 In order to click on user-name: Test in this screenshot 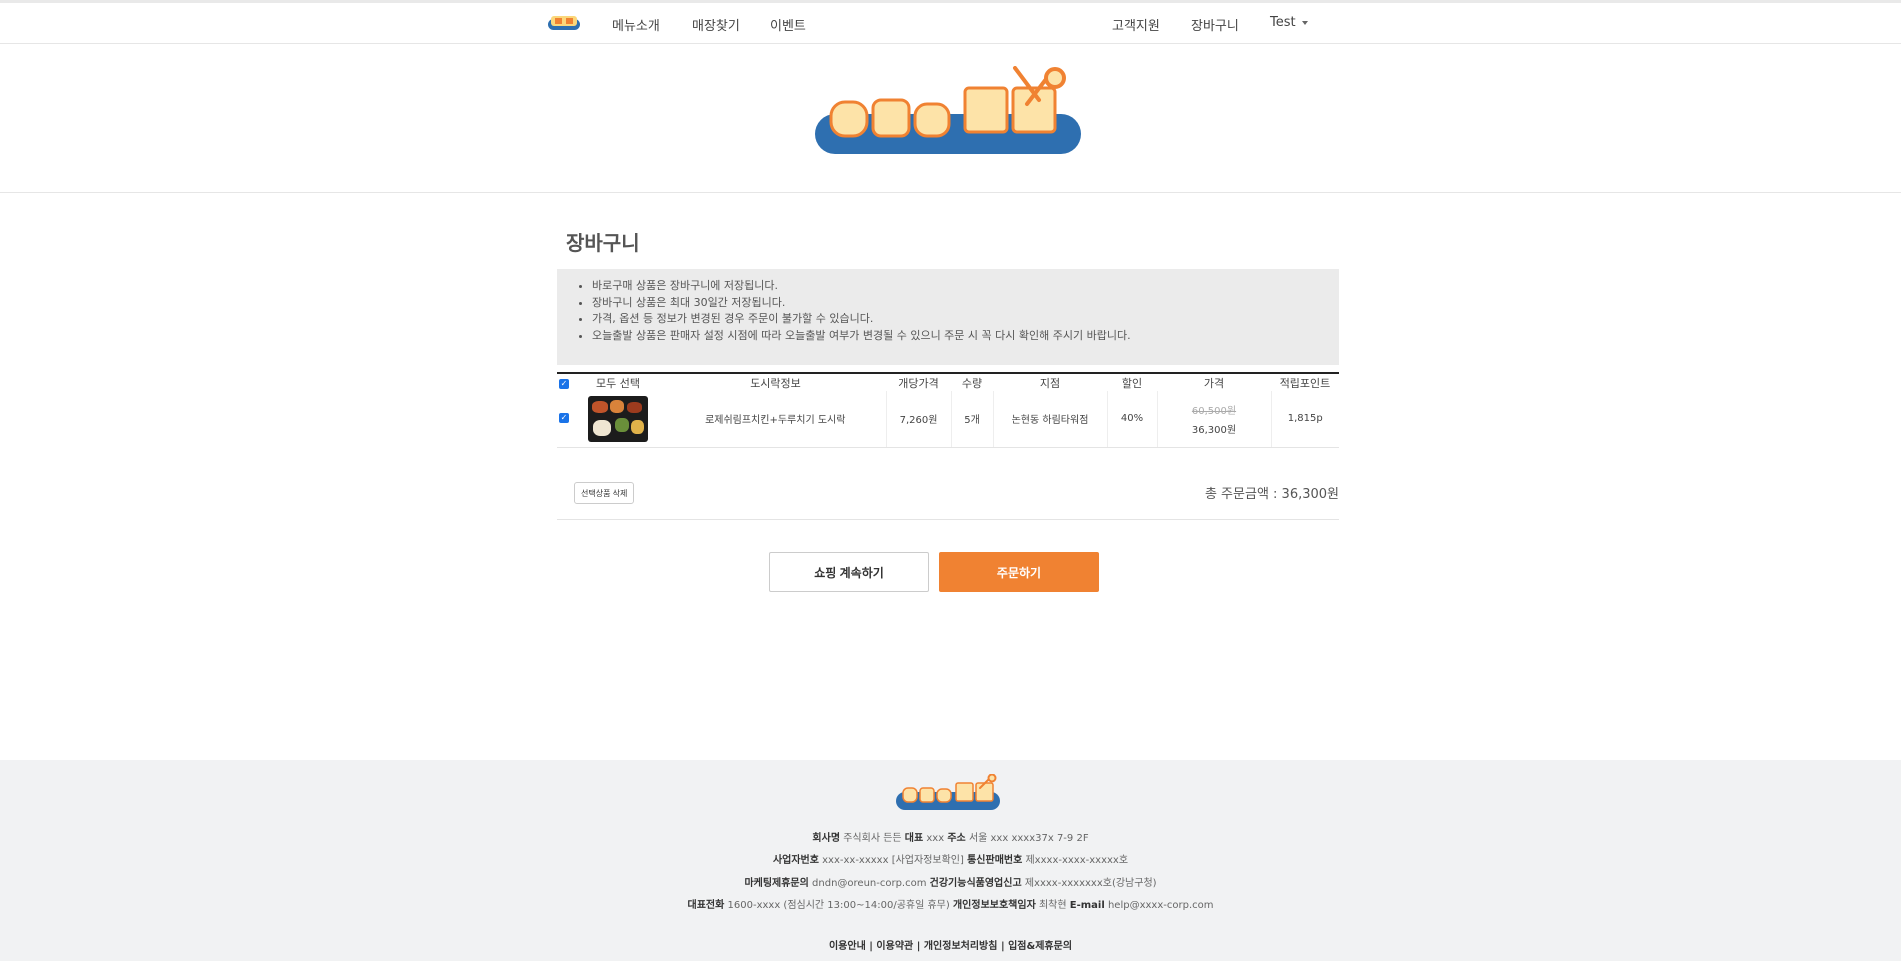, I will do `click(1283, 22)`.